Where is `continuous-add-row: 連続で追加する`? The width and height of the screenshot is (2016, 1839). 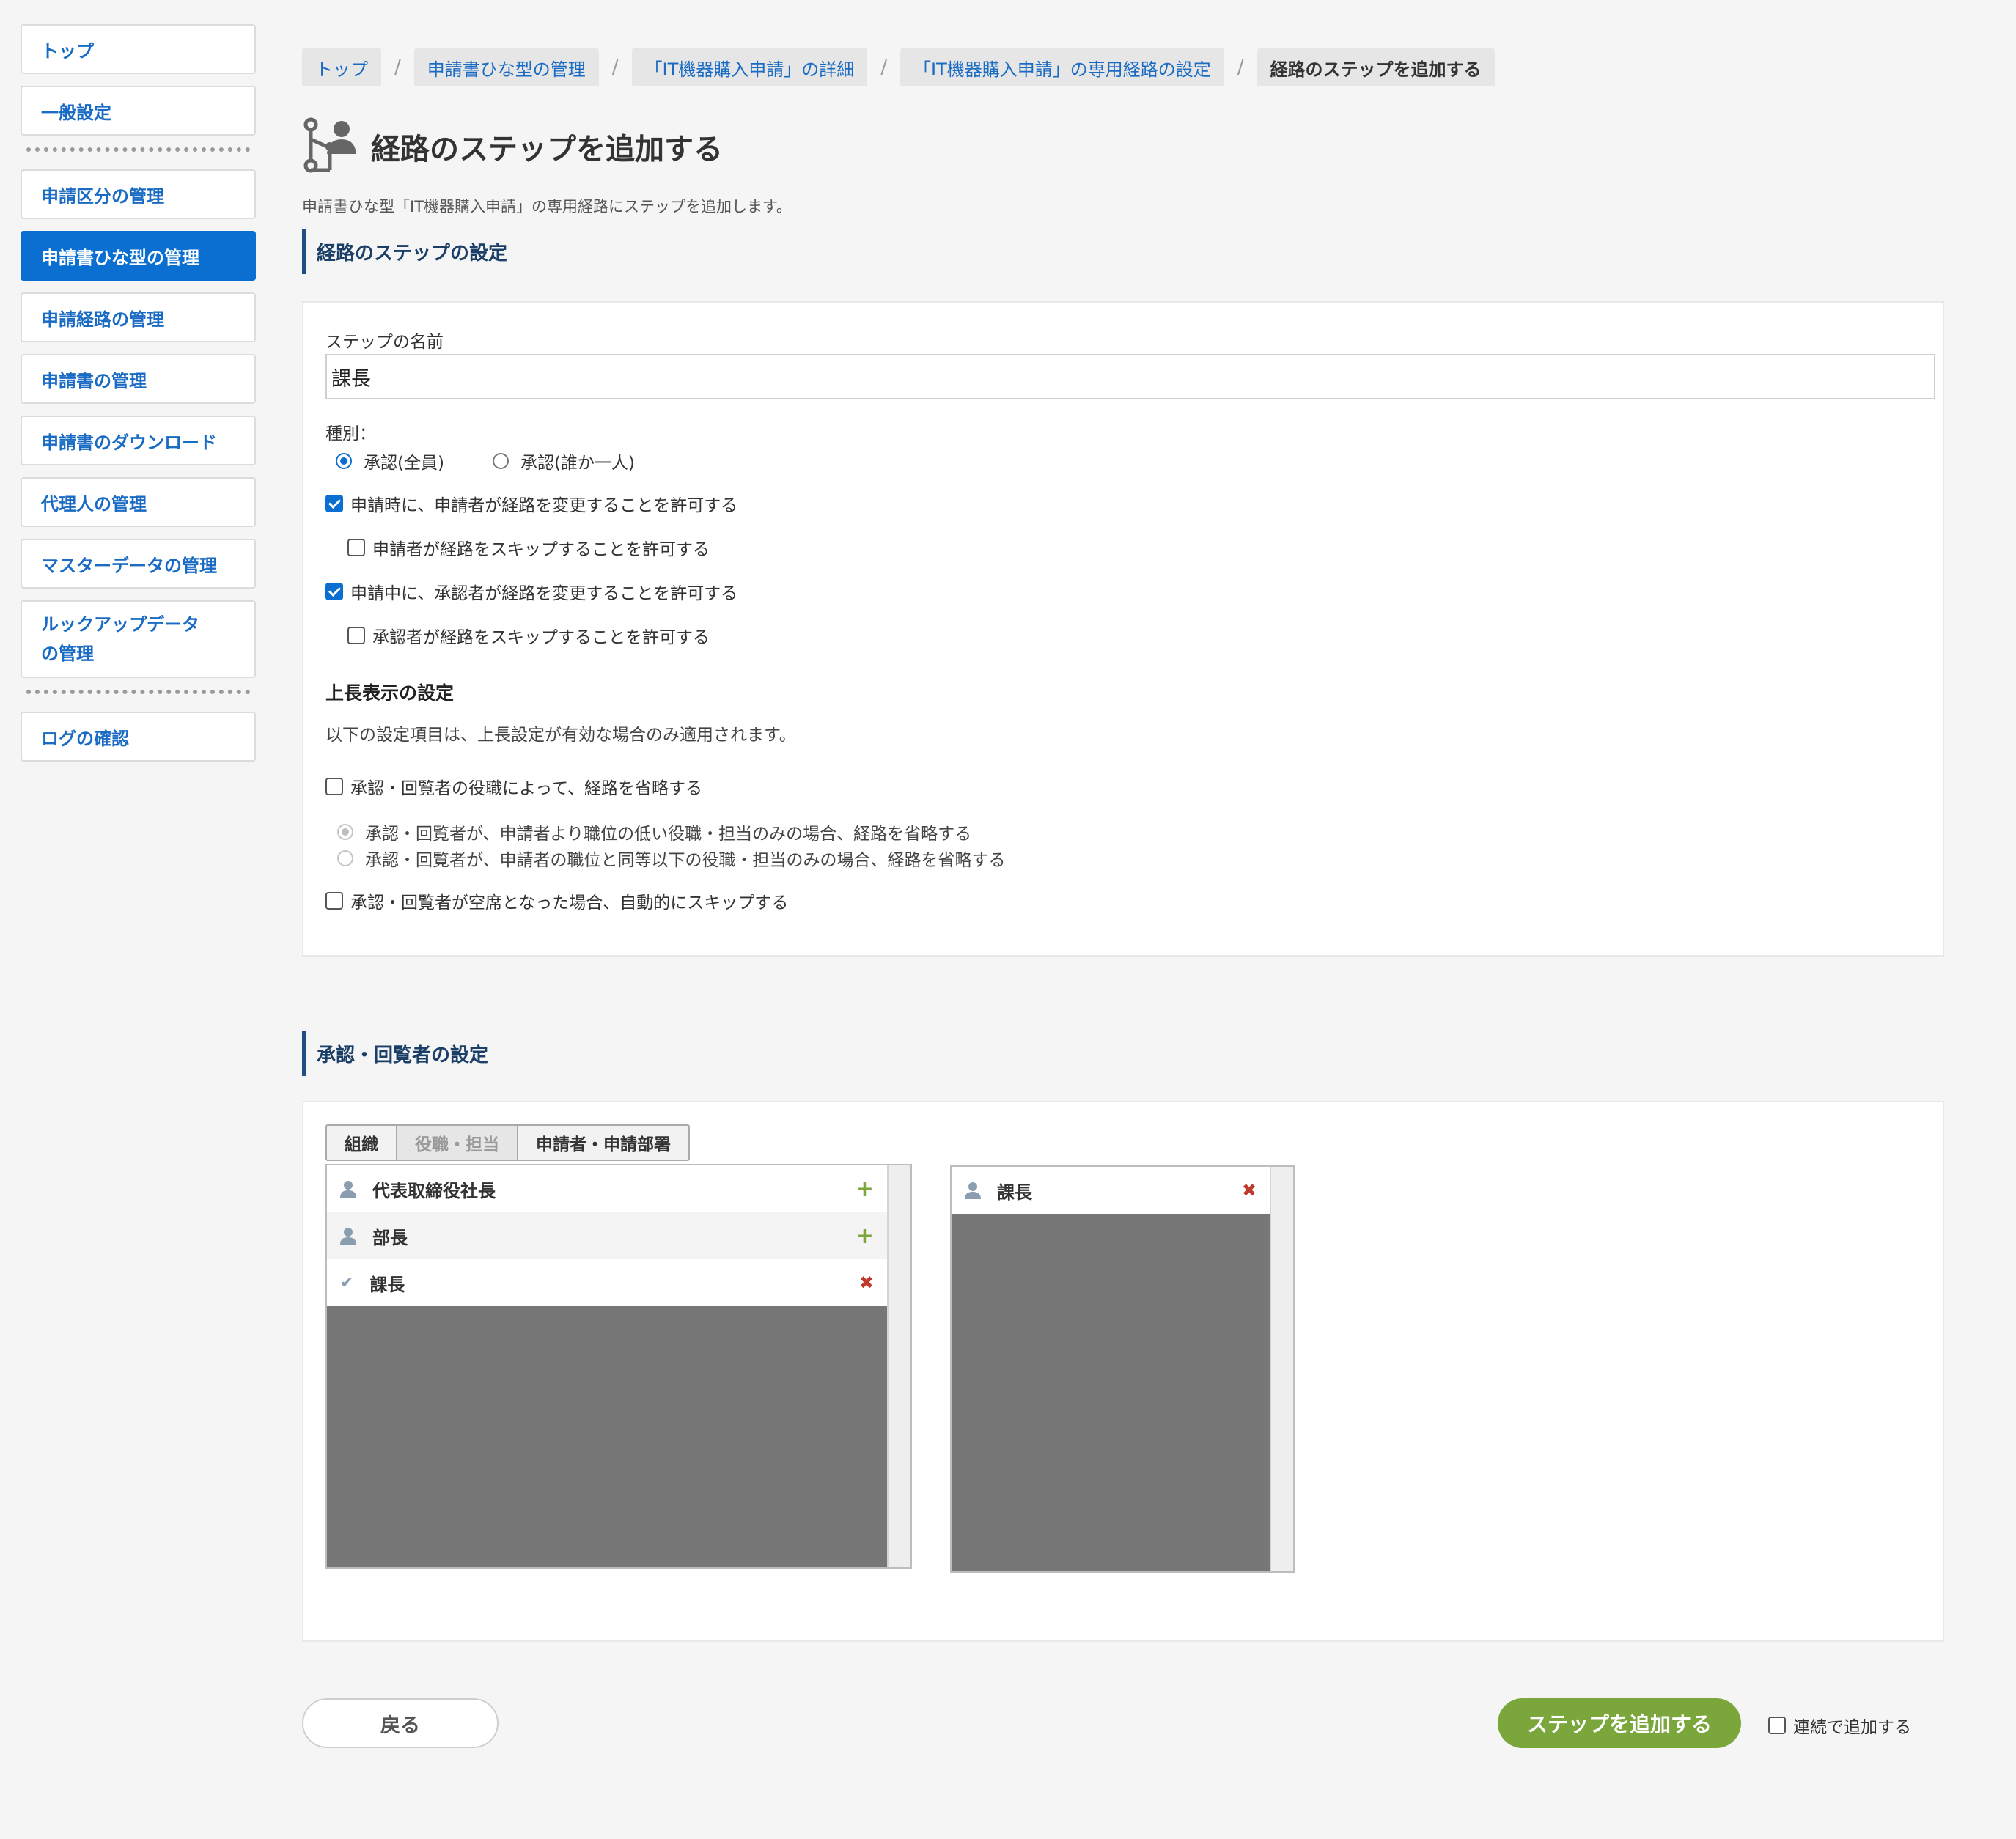 continuous-add-row: 連続で追加する is located at coordinates (1840, 1725).